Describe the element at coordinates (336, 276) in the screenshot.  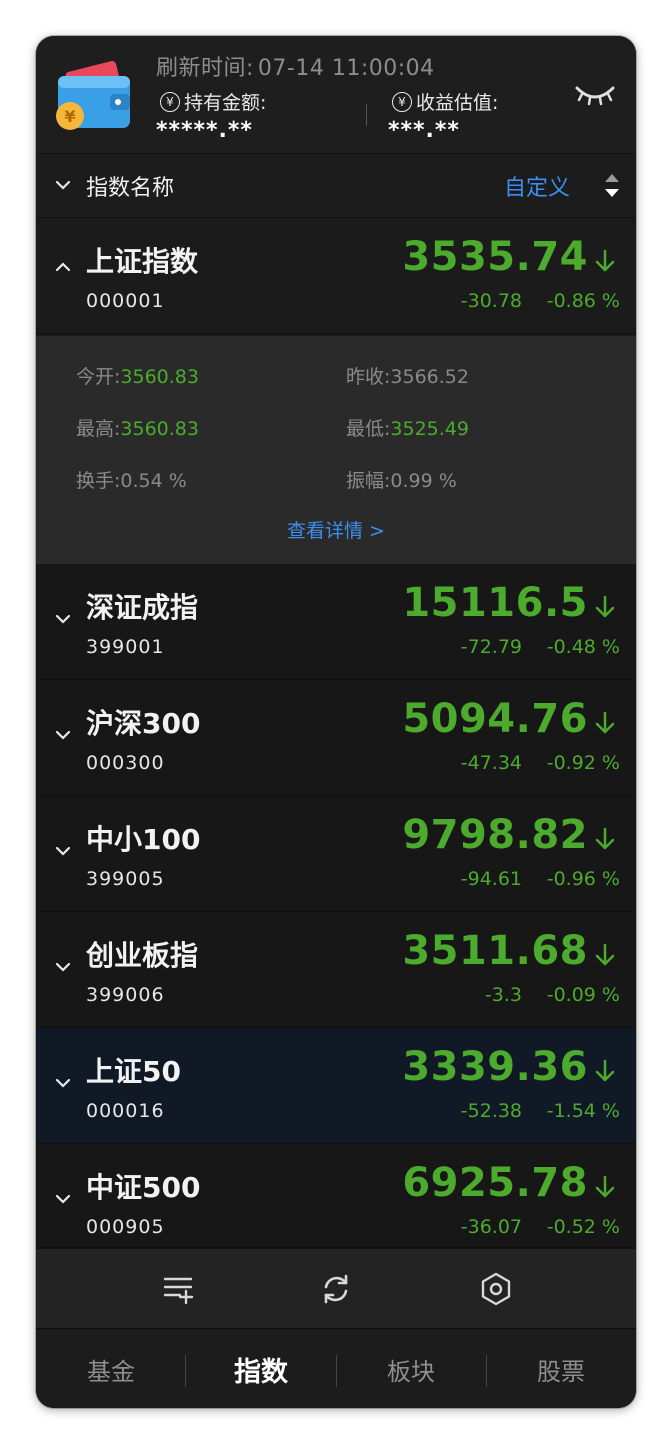
I see `index-row: 上证指数 000001 3535.74 -30.78 -0.86 %` at that location.